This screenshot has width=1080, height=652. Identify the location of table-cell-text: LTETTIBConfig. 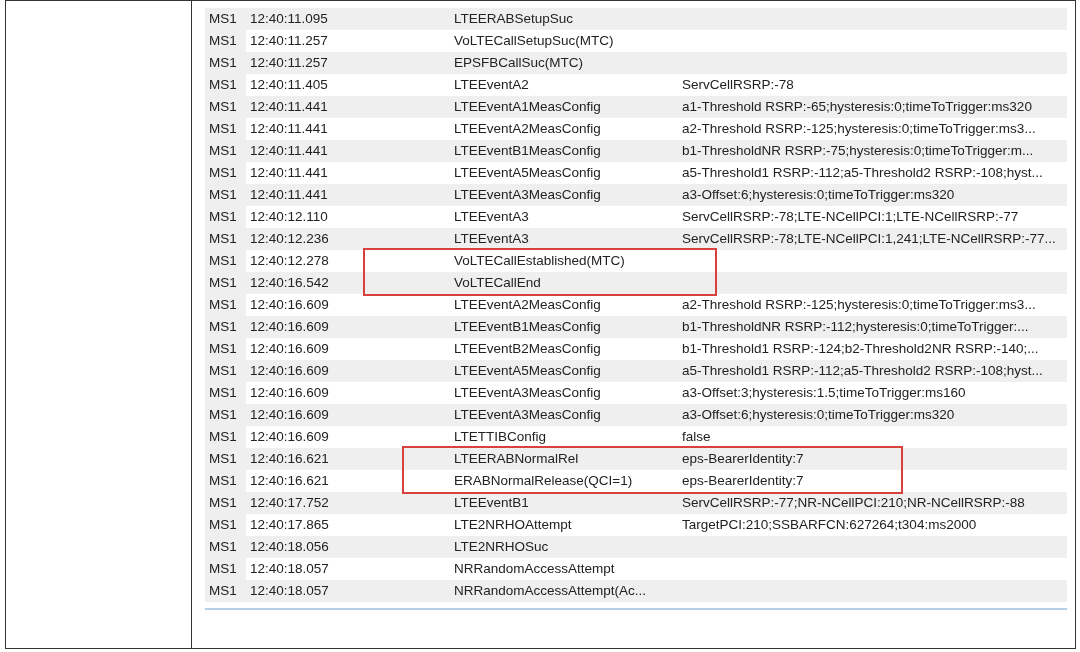
(500, 437).